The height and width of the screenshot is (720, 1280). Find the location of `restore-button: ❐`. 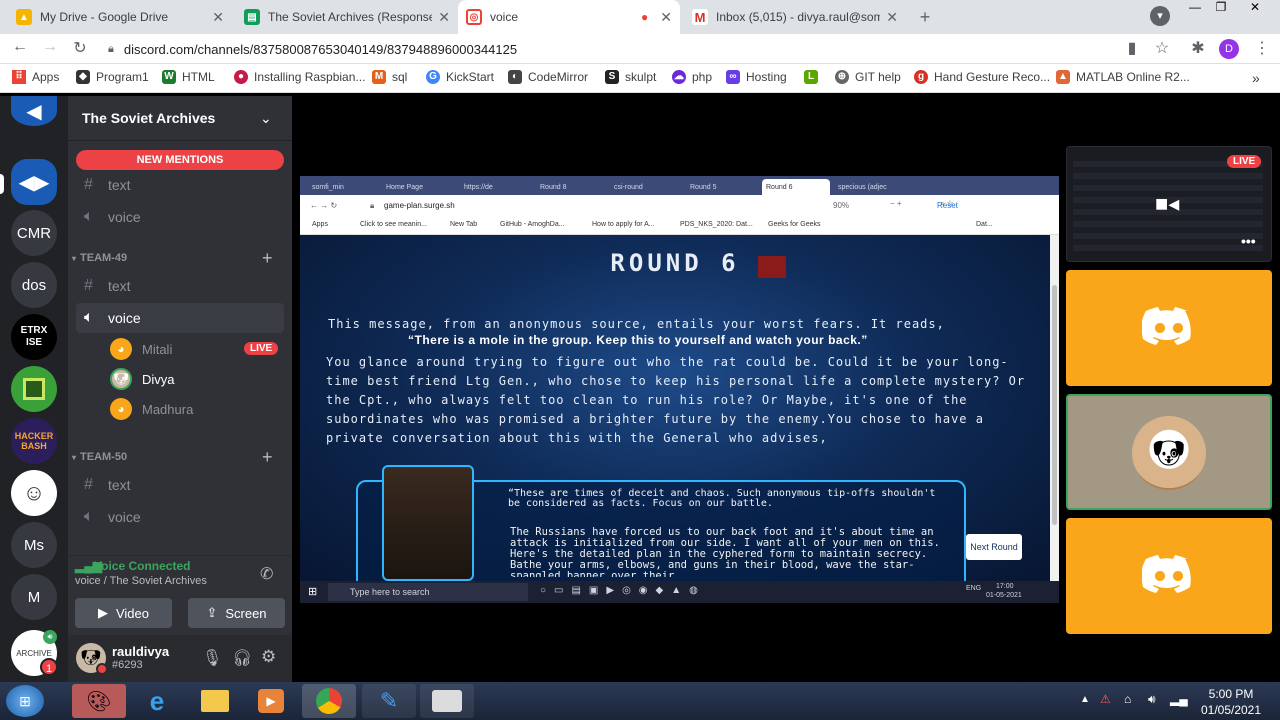

restore-button: ❐ is located at coordinates (1221, 9).